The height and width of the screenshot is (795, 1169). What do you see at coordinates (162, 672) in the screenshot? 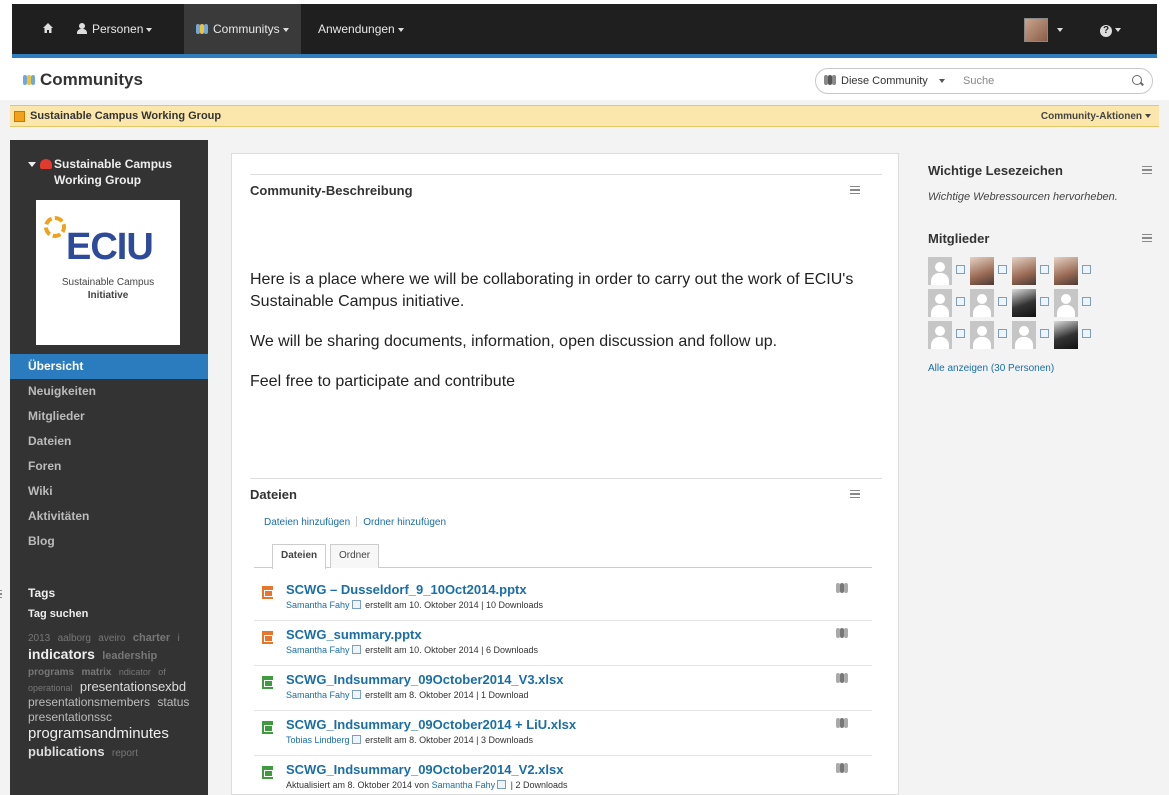
I see `tag-link: of` at bounding box center [162, 672].